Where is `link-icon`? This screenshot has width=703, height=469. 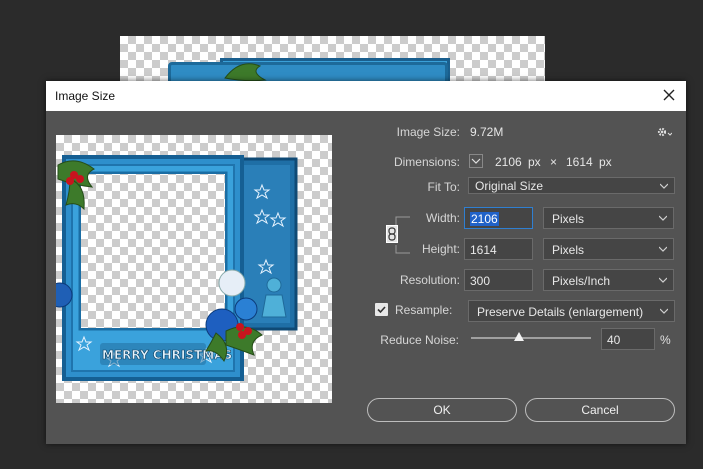
link-icon is located at coordinates (392, 234).